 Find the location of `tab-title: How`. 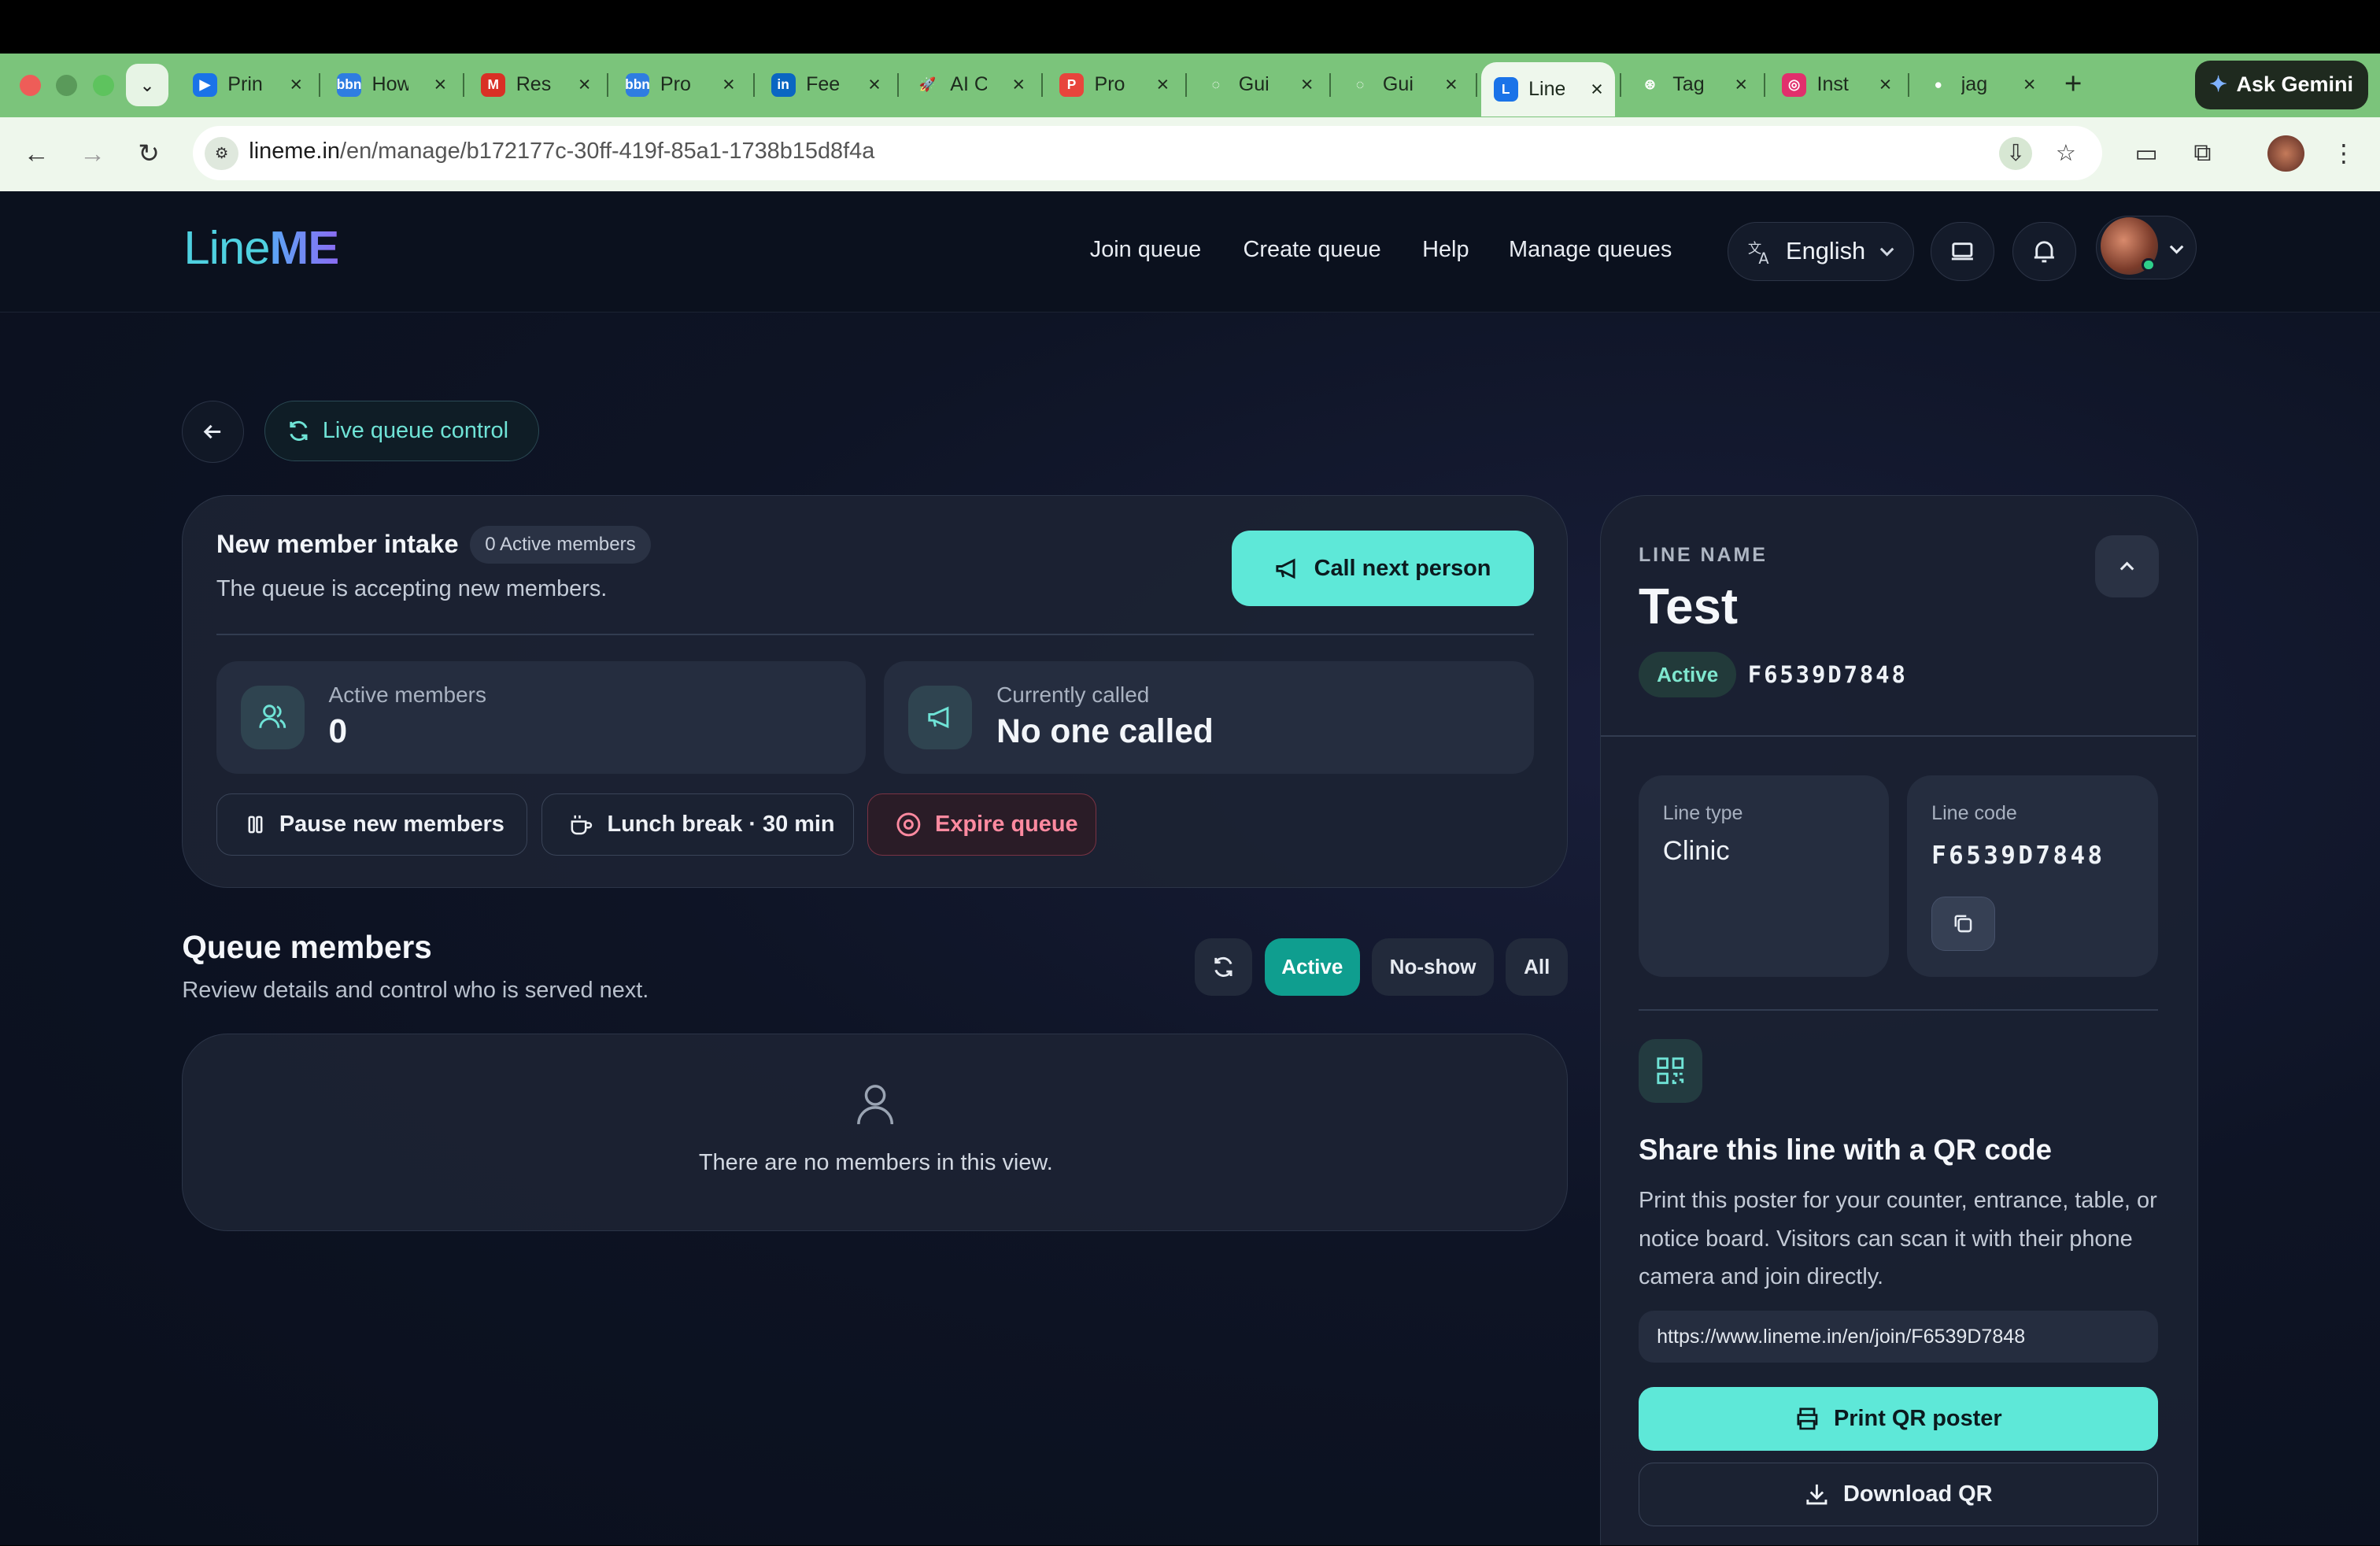

tab-title: How is located at coordinates (389, 84).